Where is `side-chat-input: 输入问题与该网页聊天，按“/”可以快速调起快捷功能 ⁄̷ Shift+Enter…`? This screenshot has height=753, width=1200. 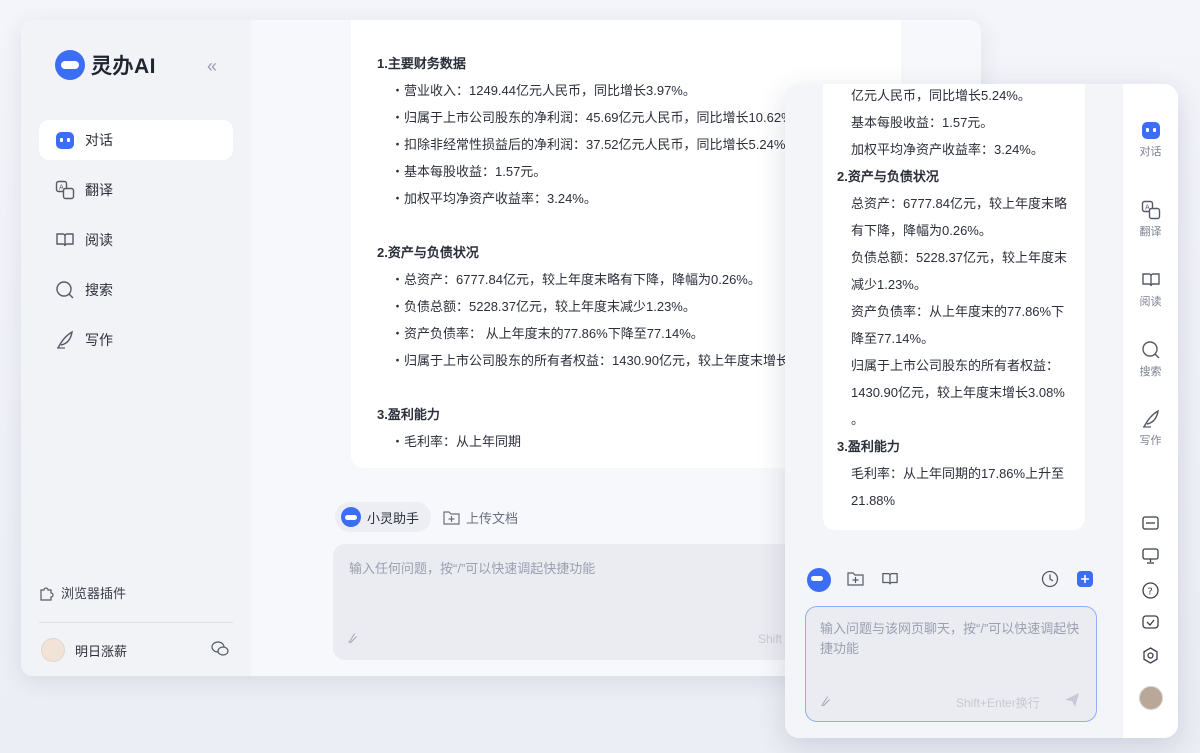
side-chat-input: 输入问题与该网页聊天，按“/”可以快速调起快捷功能 ⁄̷ Shift+Enter… is located at coordinates (951, 664).